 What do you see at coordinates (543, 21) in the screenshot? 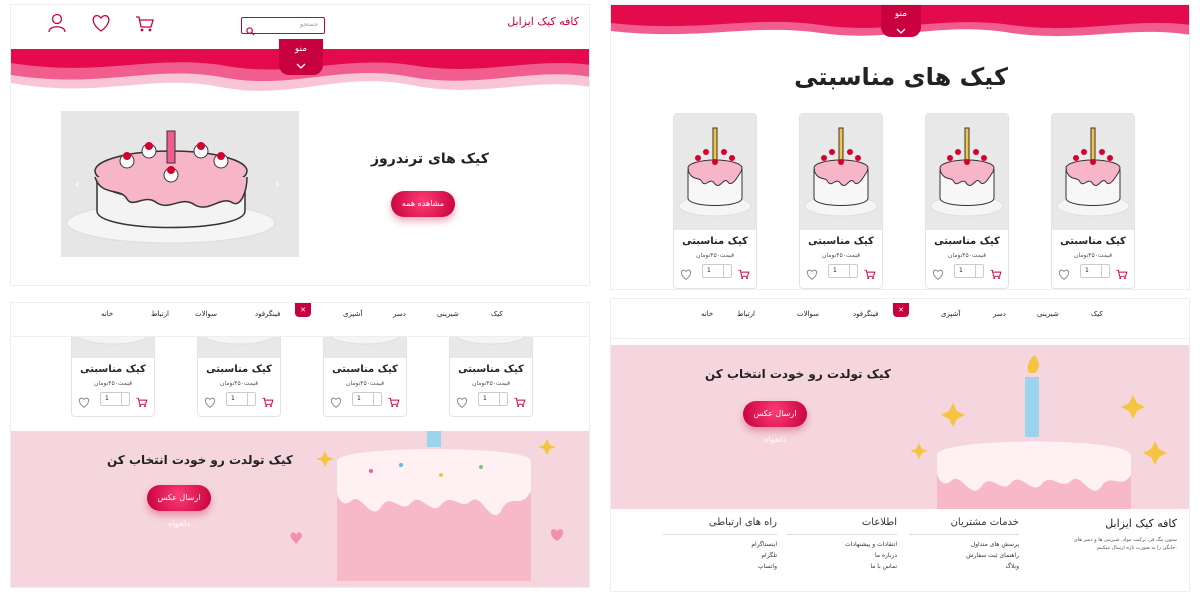
I see `logo: کافه کیک ایزابل` at bounding box center [543, 21].